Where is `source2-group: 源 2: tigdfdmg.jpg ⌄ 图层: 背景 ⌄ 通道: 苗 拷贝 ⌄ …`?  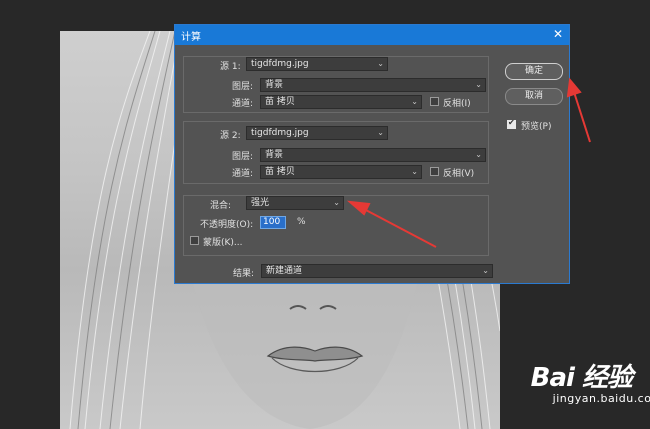 source2-group: 源 2: tigdfdmg.jpg ⌄ 图层: 背景 ⌄ 通道: 苗 拷贝 ⌄ … is located at coordinates (336, 152).